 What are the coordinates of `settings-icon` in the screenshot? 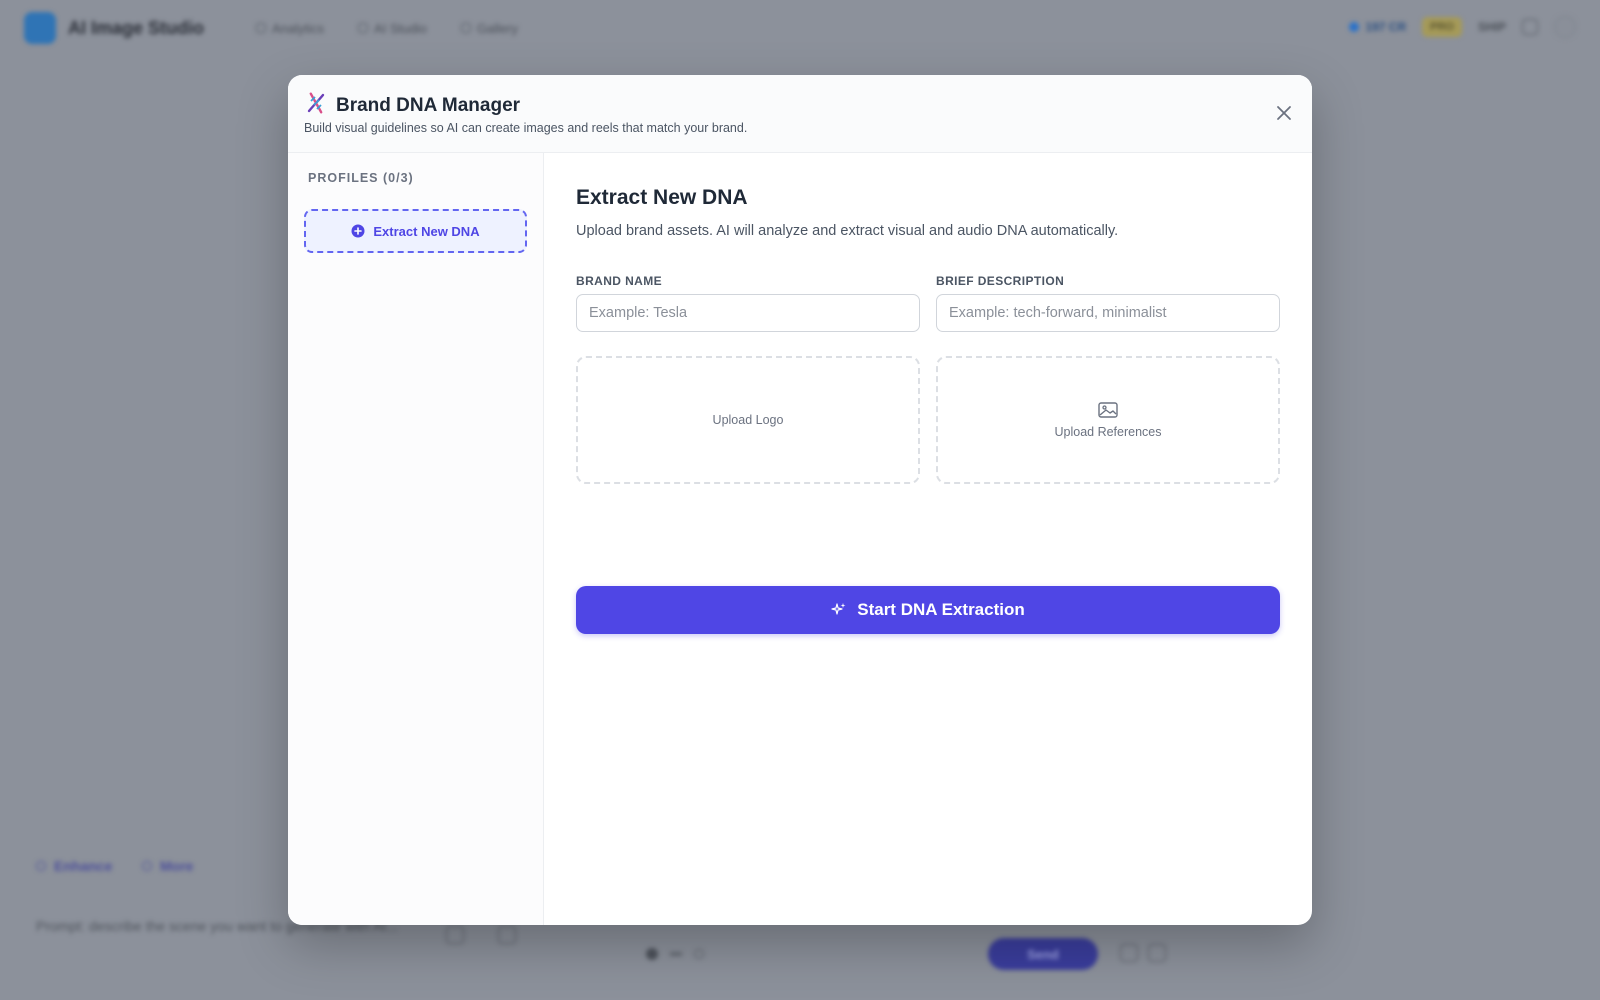 It's located at (1530, 27).